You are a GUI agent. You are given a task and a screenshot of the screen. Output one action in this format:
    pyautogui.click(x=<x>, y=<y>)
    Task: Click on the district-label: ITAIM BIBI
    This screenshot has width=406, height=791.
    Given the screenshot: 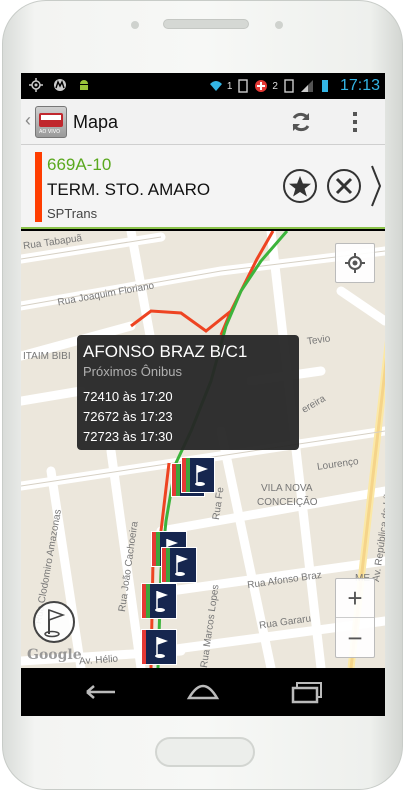 What is the action you would take?
    pyautogui.click(x=47, y=356)
    